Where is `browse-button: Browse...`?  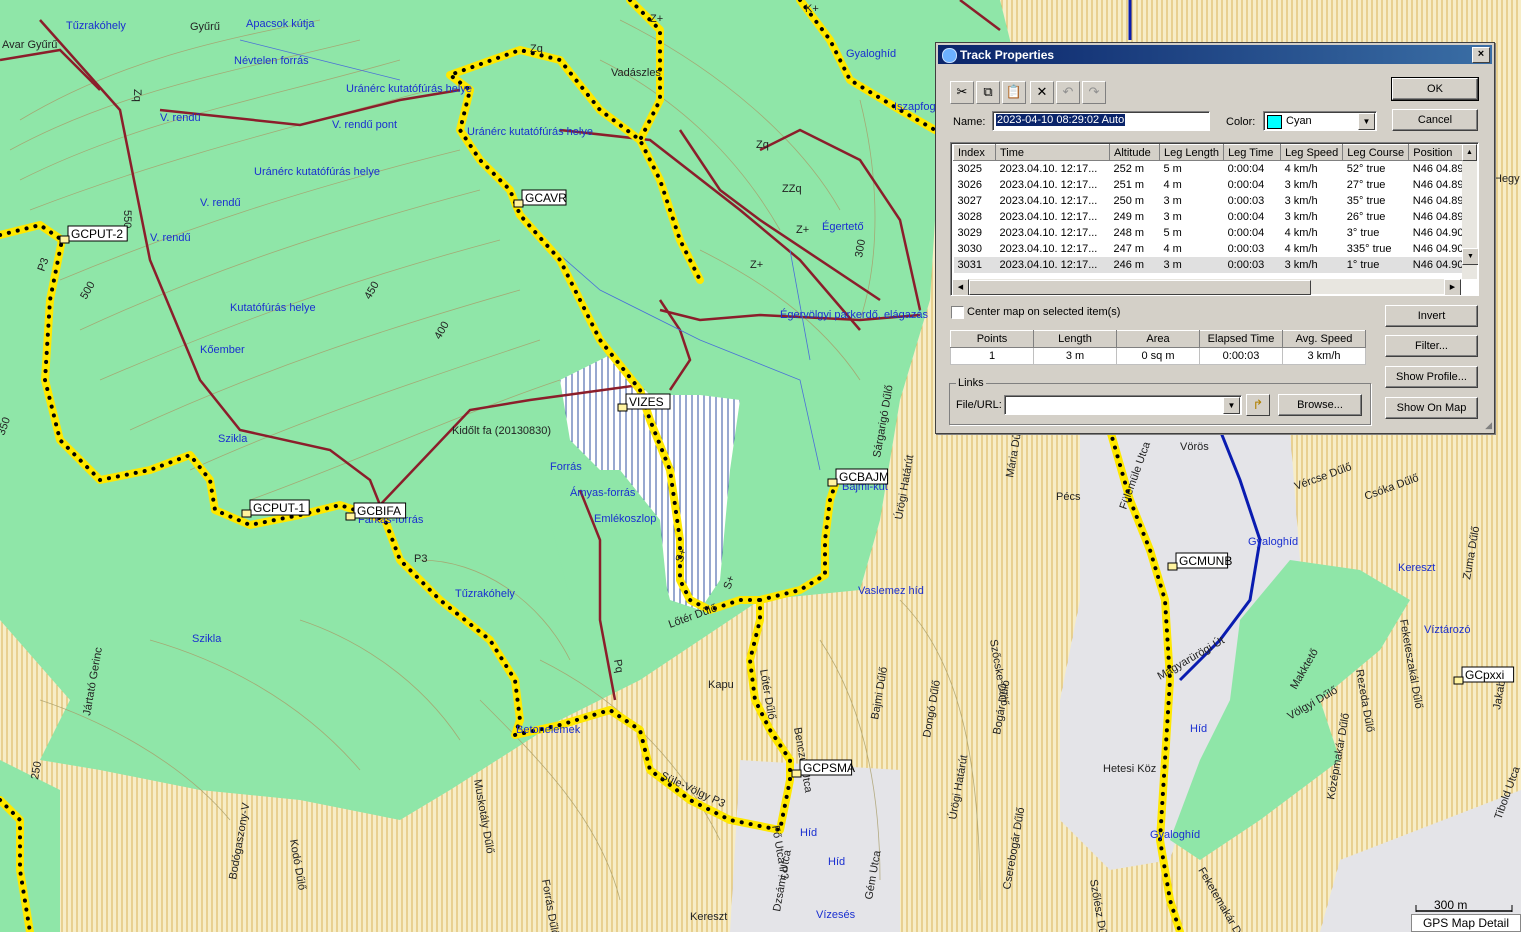 browse-button: Browse... is located at coordinates (1320, 405).